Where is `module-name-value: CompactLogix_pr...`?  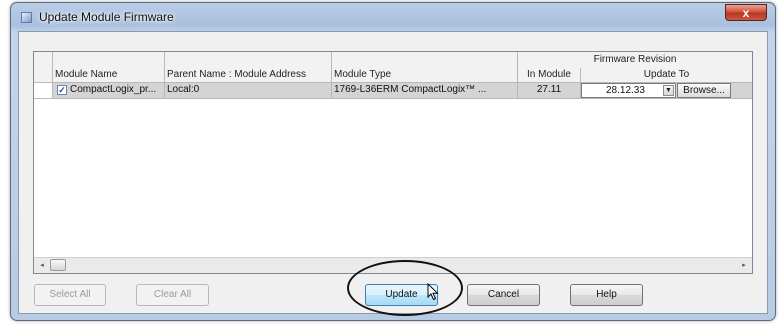 module-name-value: CompactLogix_pr... is located at coordinates (113, 89).